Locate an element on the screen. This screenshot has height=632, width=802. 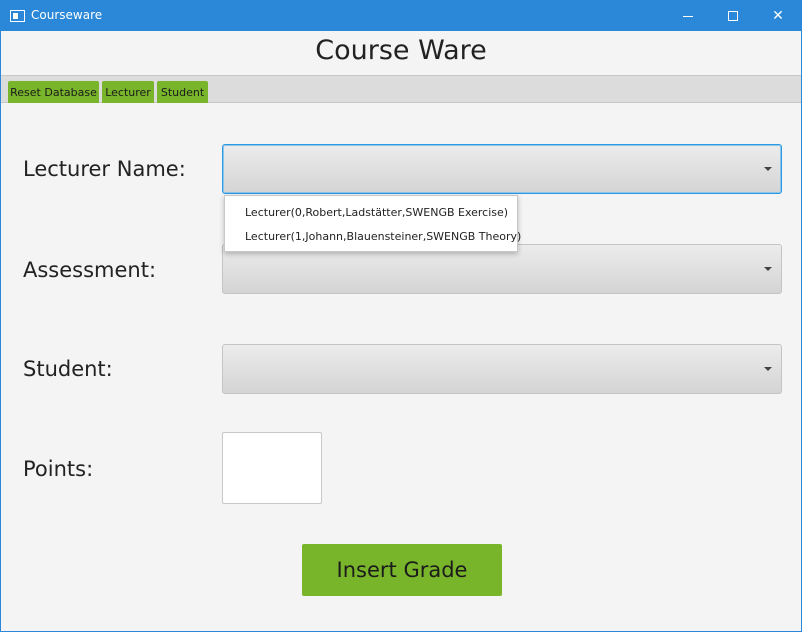
app-window-icon is located at coordinates (17, 16).